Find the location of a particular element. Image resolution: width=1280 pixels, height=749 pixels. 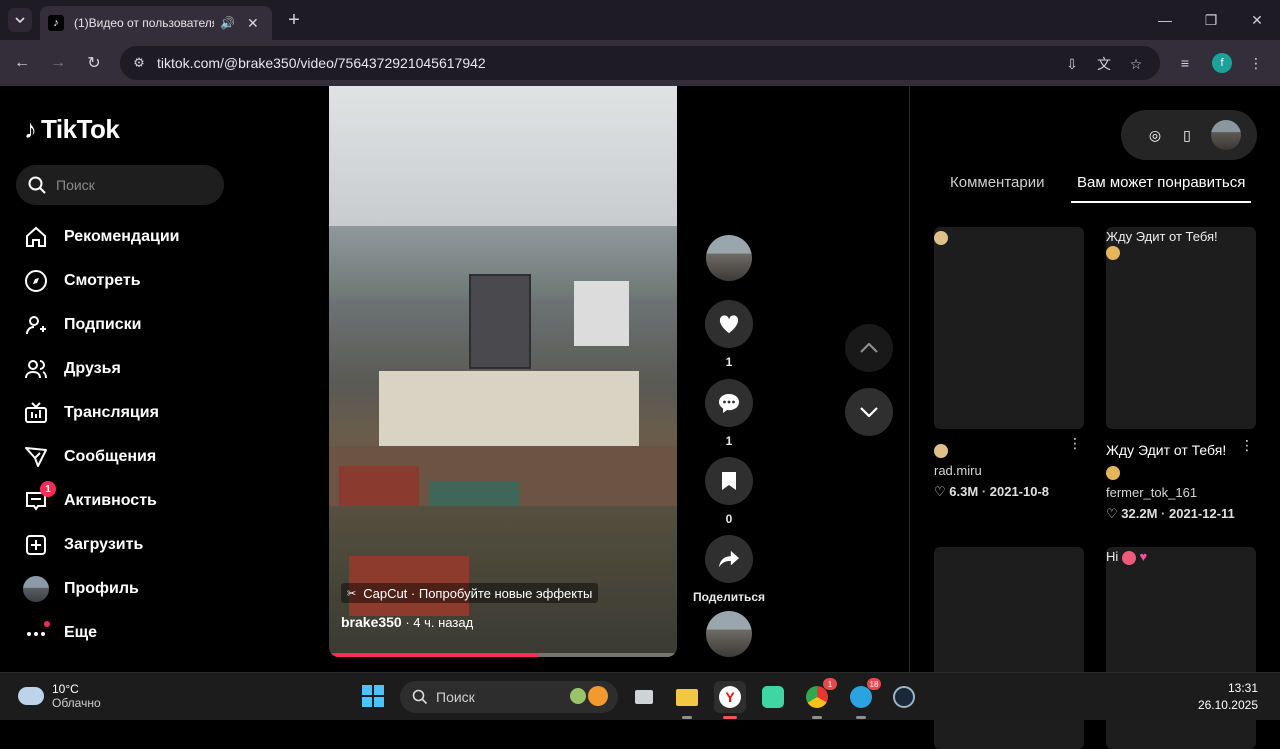

search-input: Поиск is located at coordinates (120, 185).